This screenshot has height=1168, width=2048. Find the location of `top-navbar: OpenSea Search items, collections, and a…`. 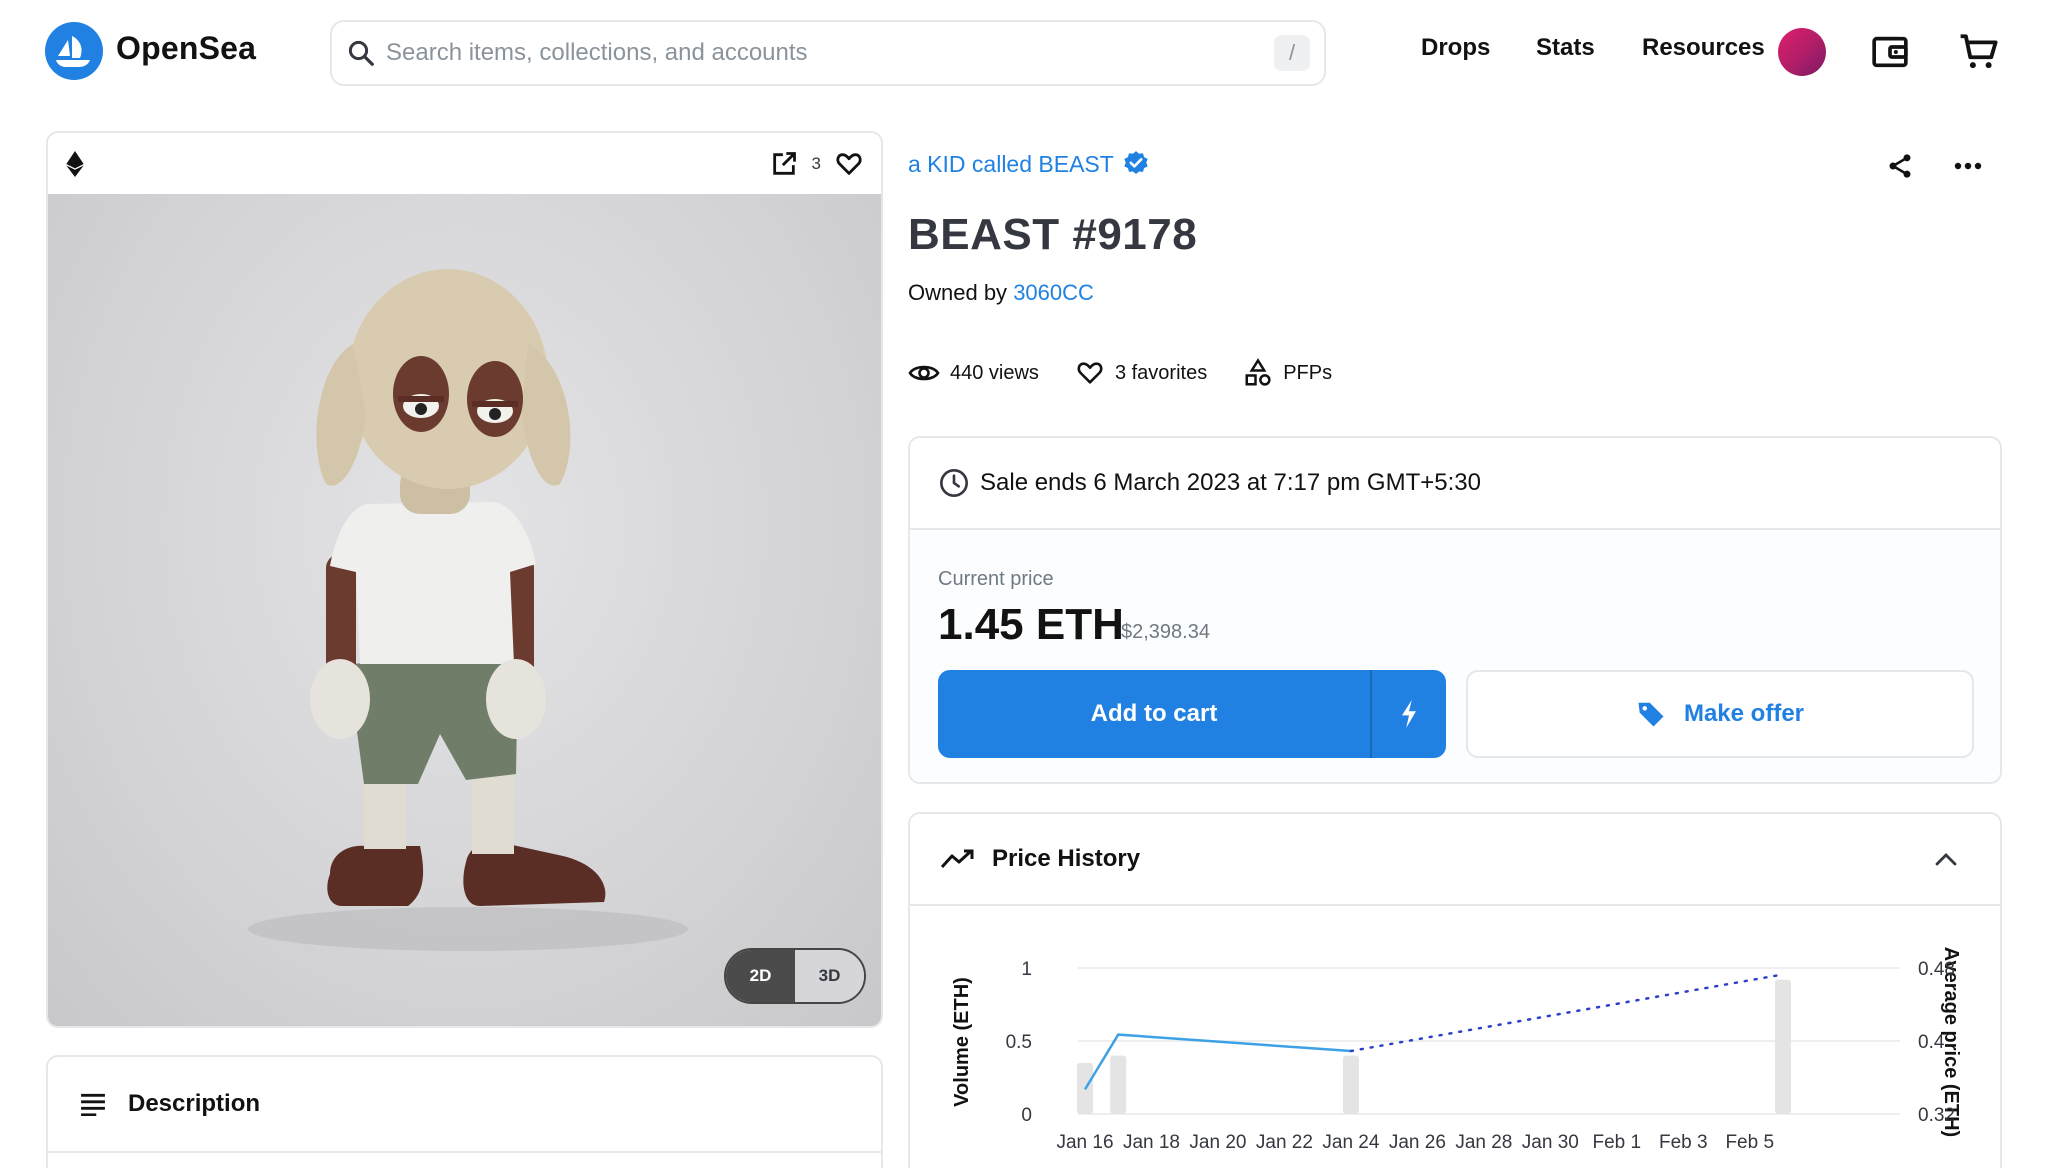

top-navbar: OpenSea Search items, collections, and a… is located at coordinates (1024, 52).